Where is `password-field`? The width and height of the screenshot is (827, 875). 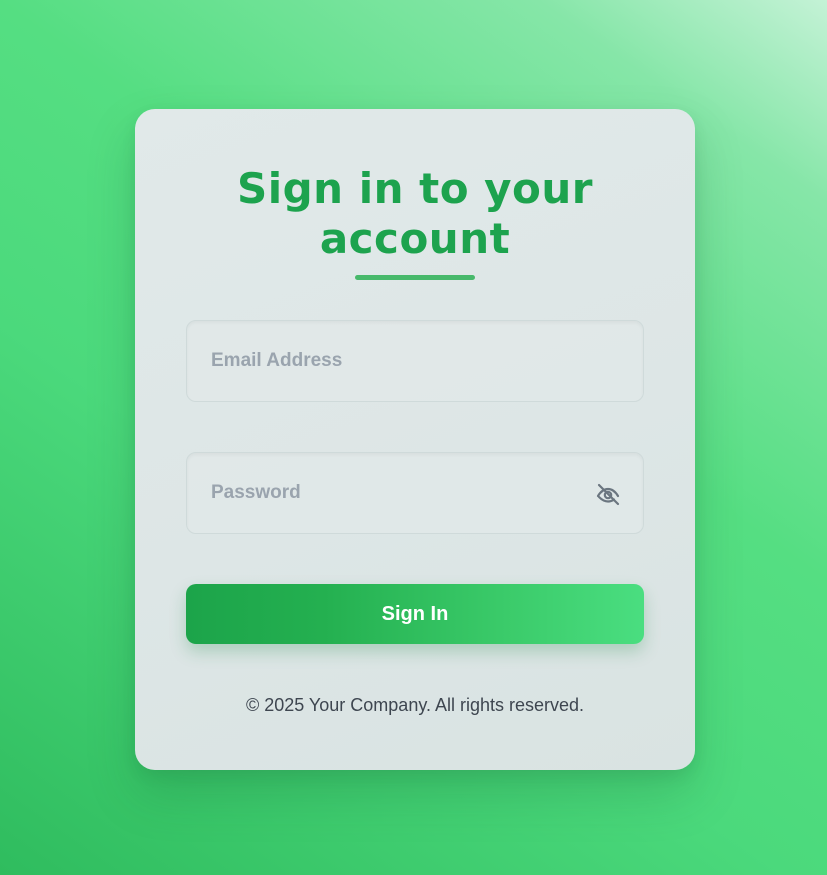 password-field is located at coordinates (415, 493).